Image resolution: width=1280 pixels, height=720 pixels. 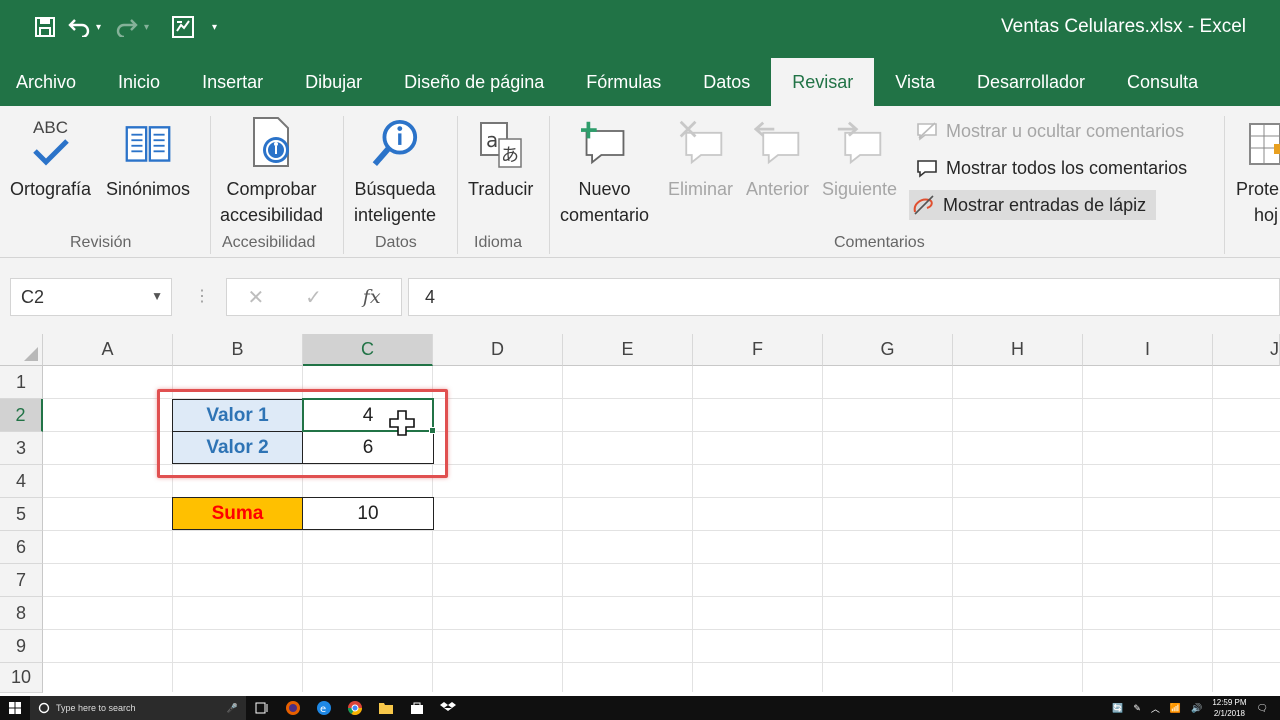 What do you see at coordinates (844, 297) in the screenshot?
I see `formula-input: 4` at bounding box center [844, 297].